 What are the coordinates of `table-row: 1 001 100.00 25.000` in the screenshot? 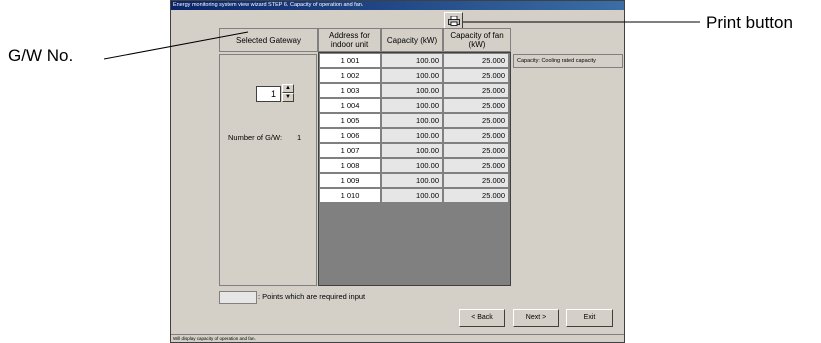 It's located at (414, 60).